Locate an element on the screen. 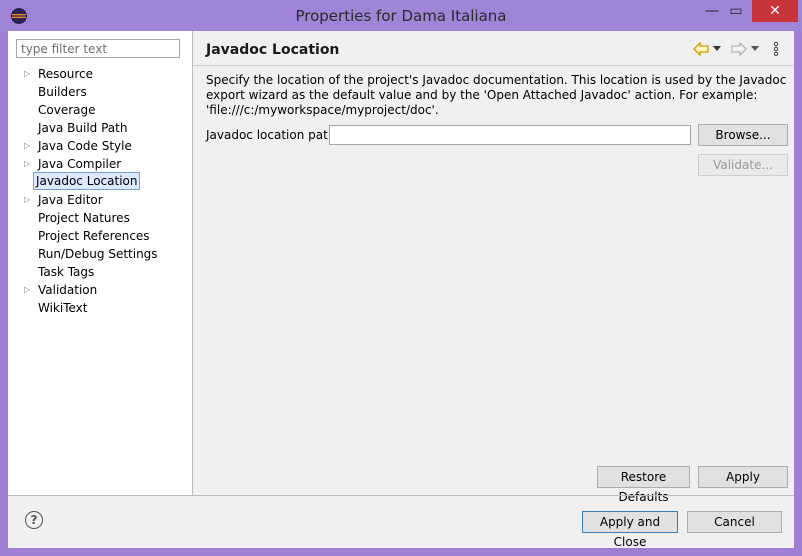 The image size is (802, 556). tree-item: ▷ Resource is located at coordinates (100, 74).